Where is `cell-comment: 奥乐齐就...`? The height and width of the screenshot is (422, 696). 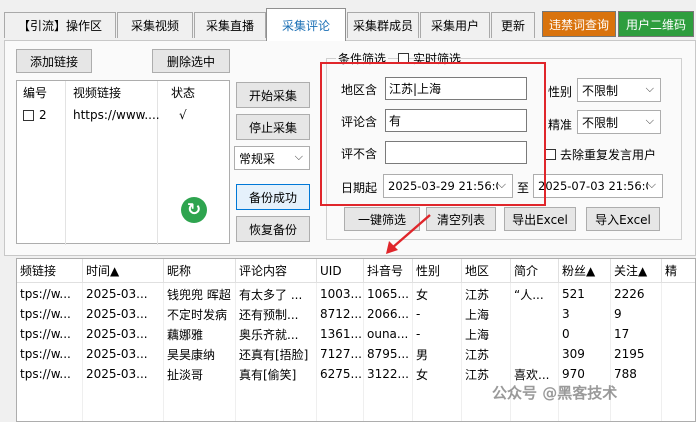
cell-comment: 奥乐齐就... is located at coordinates (269, 334).